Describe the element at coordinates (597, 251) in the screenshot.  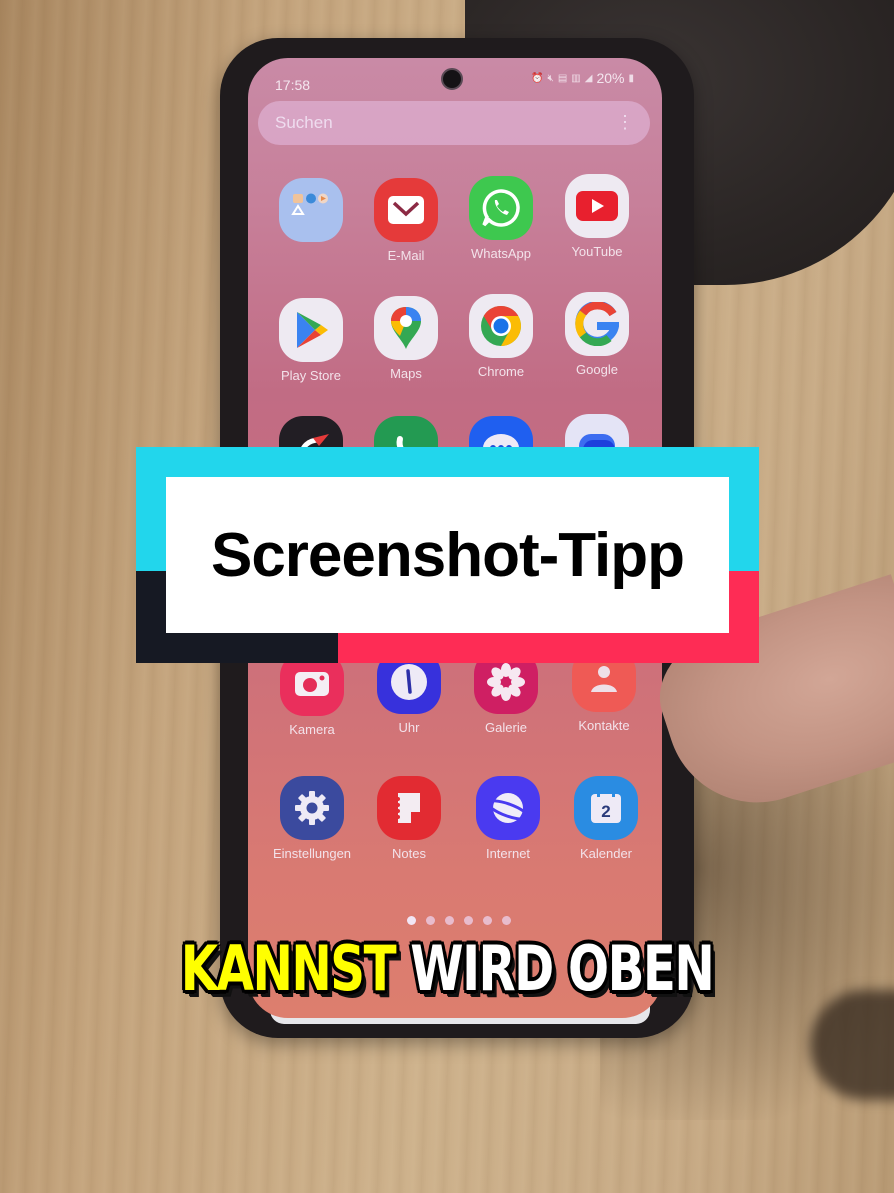
I see `app-label: YouTube` at that location.